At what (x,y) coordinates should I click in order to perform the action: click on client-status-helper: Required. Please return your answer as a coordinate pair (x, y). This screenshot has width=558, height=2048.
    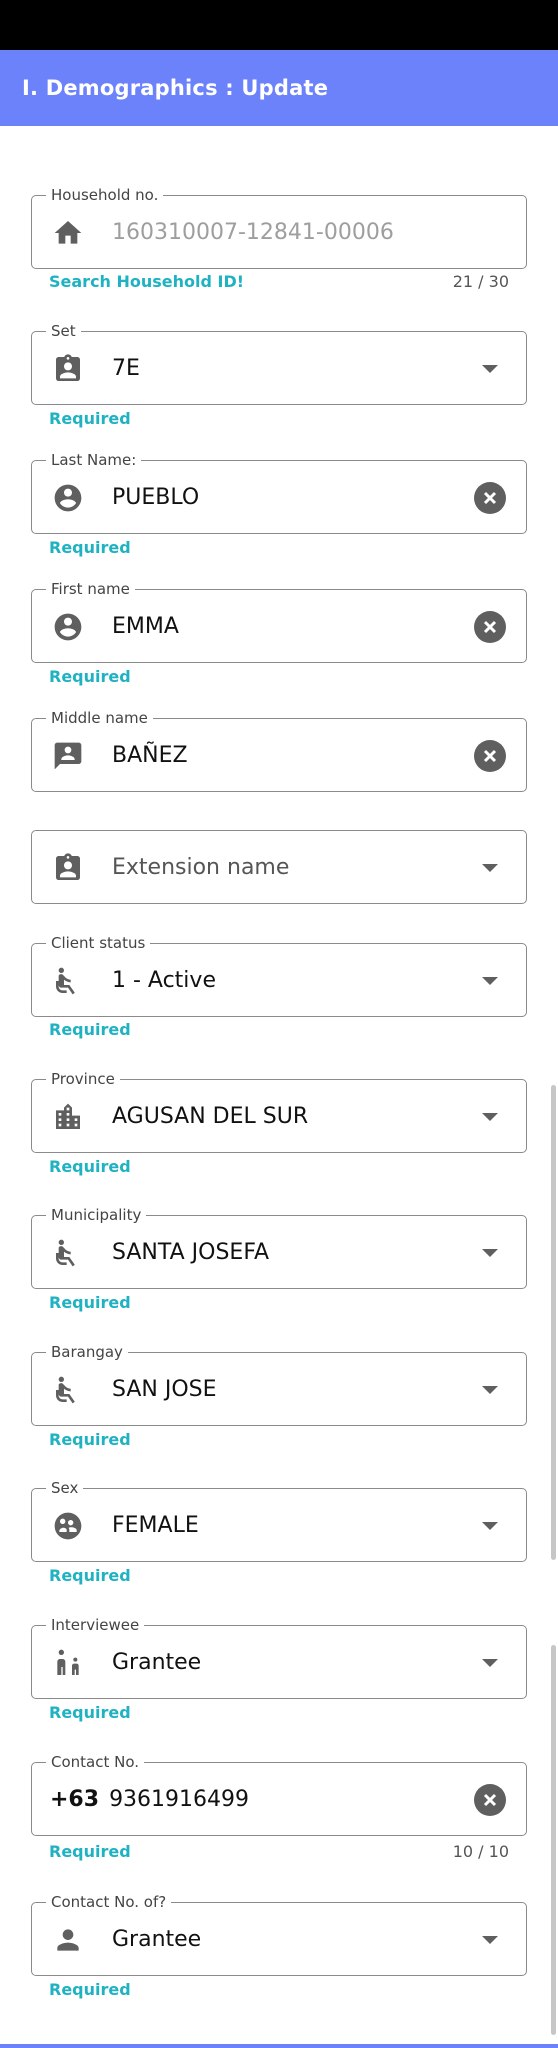
    Looking at the image, I should click on (90, 1029).